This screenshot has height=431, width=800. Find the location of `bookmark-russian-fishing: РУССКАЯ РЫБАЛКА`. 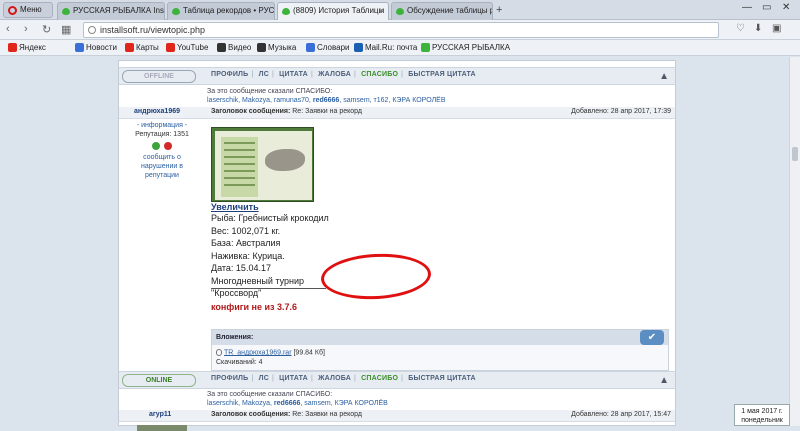

bookmark-russian-fishing: РУССКАЯ РЫБАЛКА is located at coordinates (465, 47).